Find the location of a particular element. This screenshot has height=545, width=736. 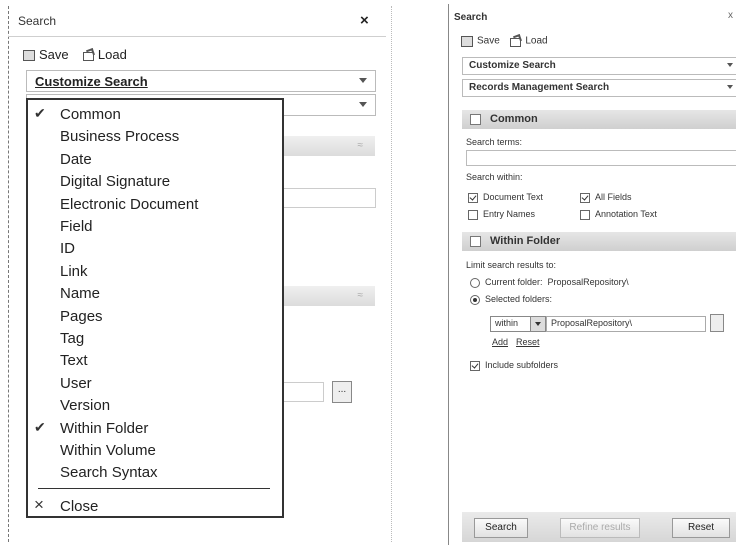

close-icon: × is located at coordinates (39, 504).